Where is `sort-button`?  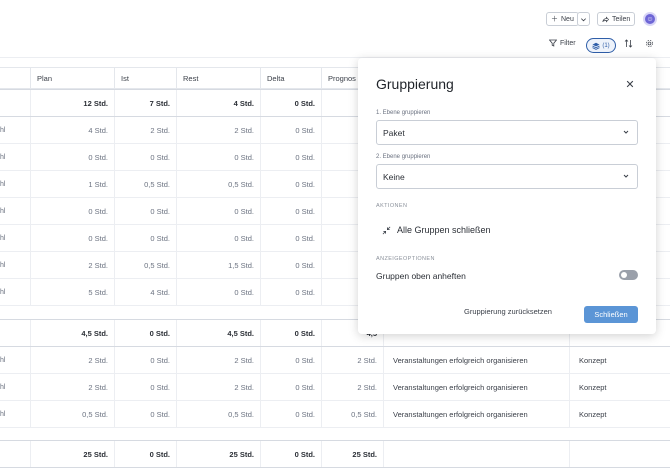
sort-button is located at coordinates (628, 43).